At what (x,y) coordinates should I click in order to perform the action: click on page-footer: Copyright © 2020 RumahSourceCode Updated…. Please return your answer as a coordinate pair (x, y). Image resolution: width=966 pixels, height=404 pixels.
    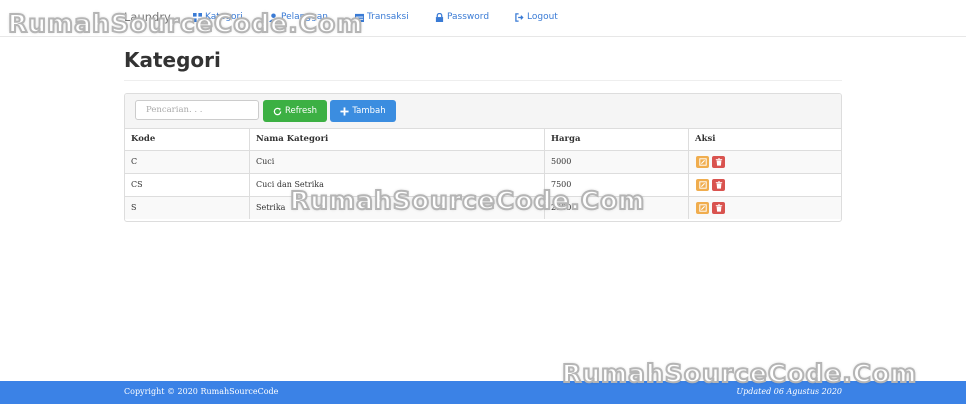
    Looking at the image, I should click on (483, 392).